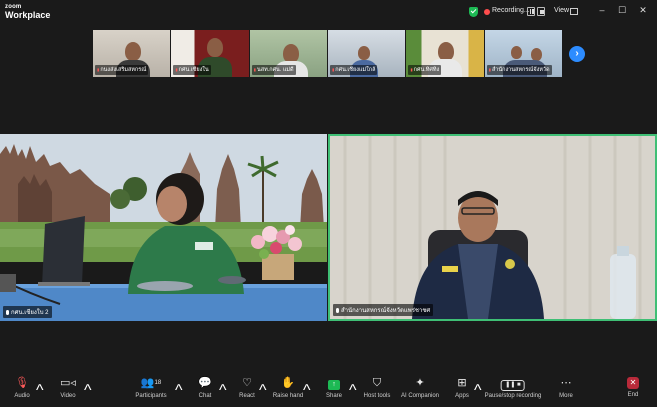 This screenshot has height=407, width=657. What do you see at coordinates (132, 53) in the screenshot?
I see `participant-thumbnail: กนงส่งเสริมสหกรณ์` at bounding box center [132, 53].